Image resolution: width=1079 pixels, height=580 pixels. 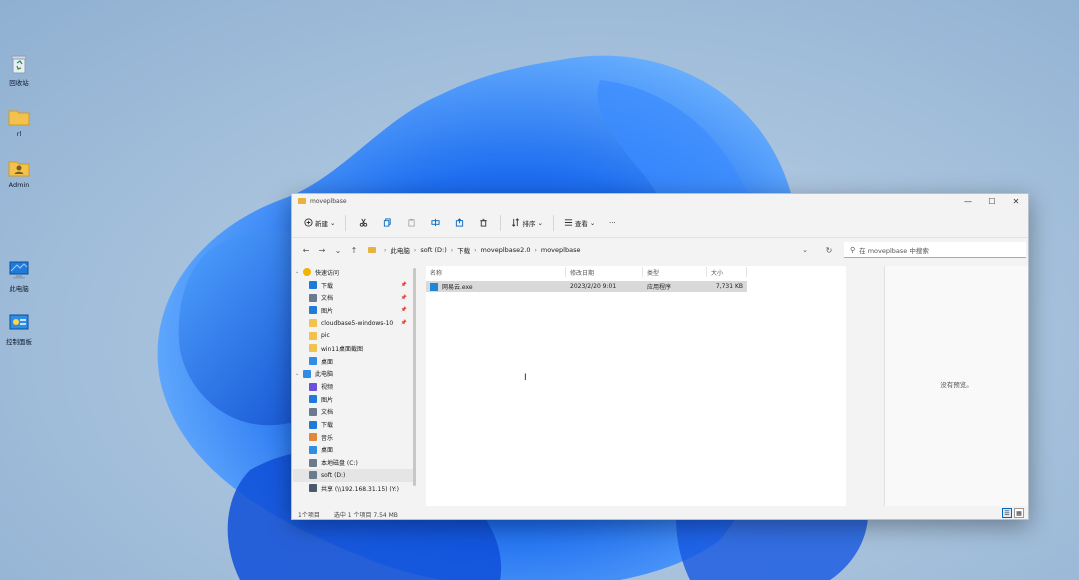 What do you see at coordinates (353, 424) in the screenshot?
I see `nav-item: 下载` at bounding box center [353, 424].